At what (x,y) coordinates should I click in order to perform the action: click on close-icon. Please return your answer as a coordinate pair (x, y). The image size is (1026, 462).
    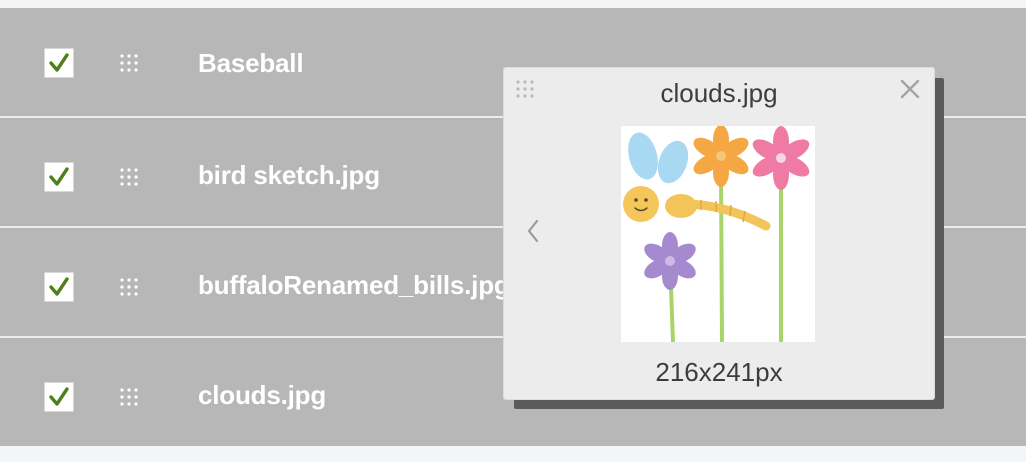
    Looking at the image, I should click on (910, 89).